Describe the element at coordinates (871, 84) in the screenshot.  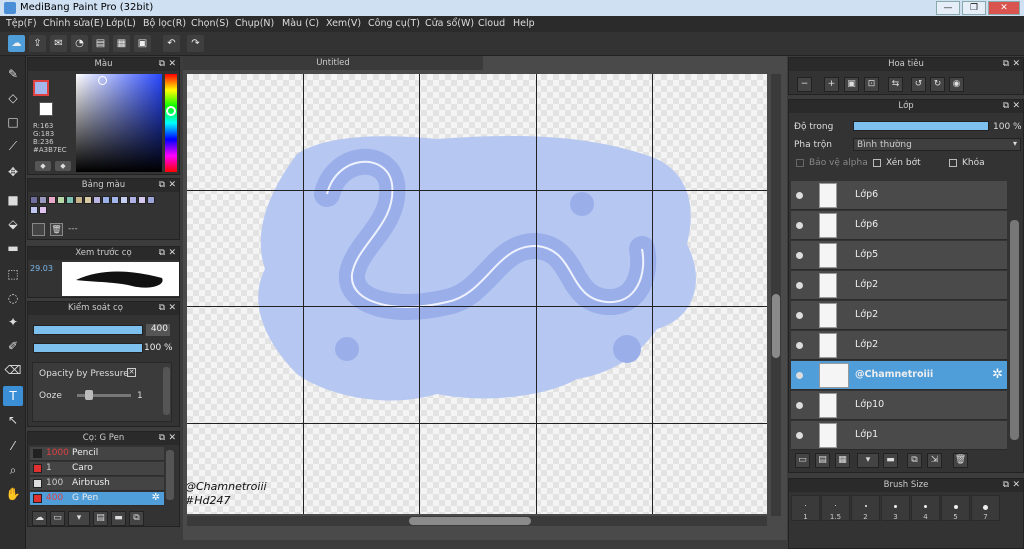
I see `actual-size-icon: ⊡` at that location.